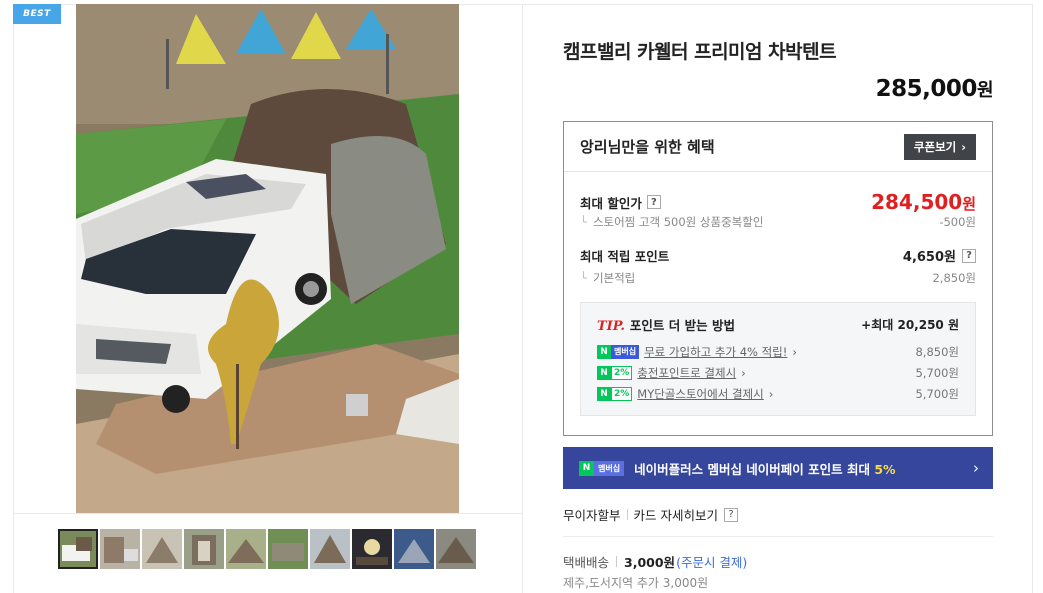 This screenshot has width=1043, height=593. I want to click on tip-item-membership: N 멤버십 무료 가입하고 추가 4% 적립! › 8,850원, so click(778, 351).